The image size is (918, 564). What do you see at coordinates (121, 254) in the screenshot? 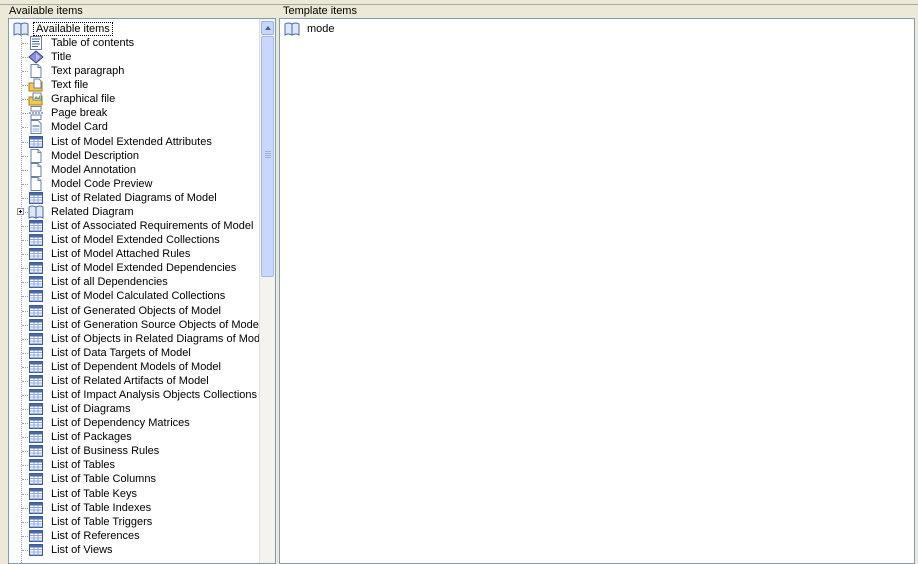
I see `tree-item-label: List of Model Attached Rules` at bounding box center [121, 254].